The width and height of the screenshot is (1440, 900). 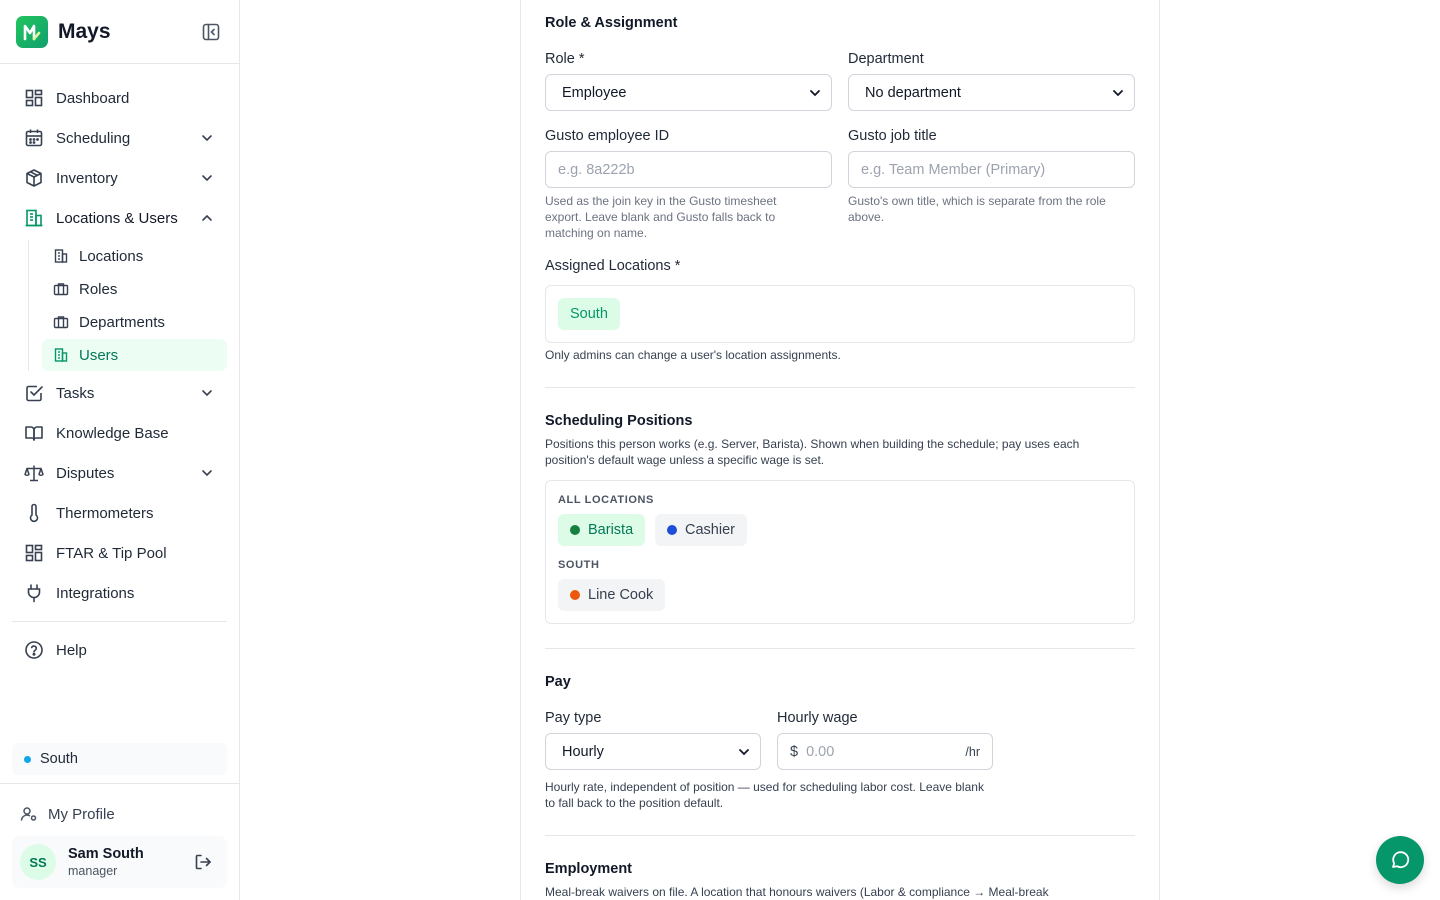 I want to click on wage-unit: /hr, so click(x=972, y=751).